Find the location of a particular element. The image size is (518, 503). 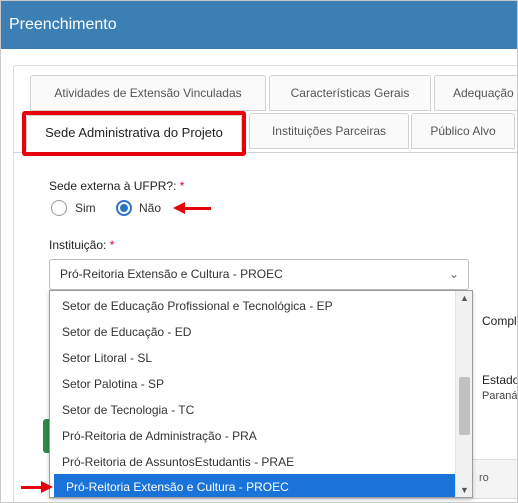

required-mark: * is located at coordinates (182, 186).